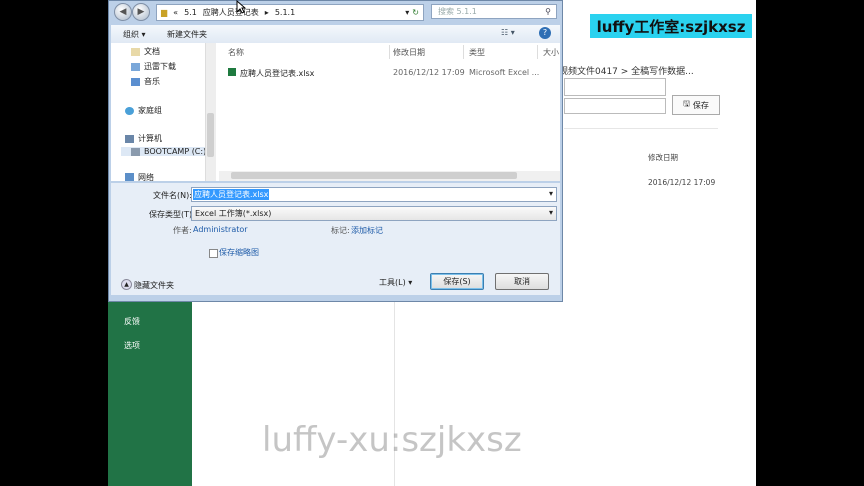 This screenshot has height=486, width=864. I want to click on save-label: 保存(S), so click(457, 281).